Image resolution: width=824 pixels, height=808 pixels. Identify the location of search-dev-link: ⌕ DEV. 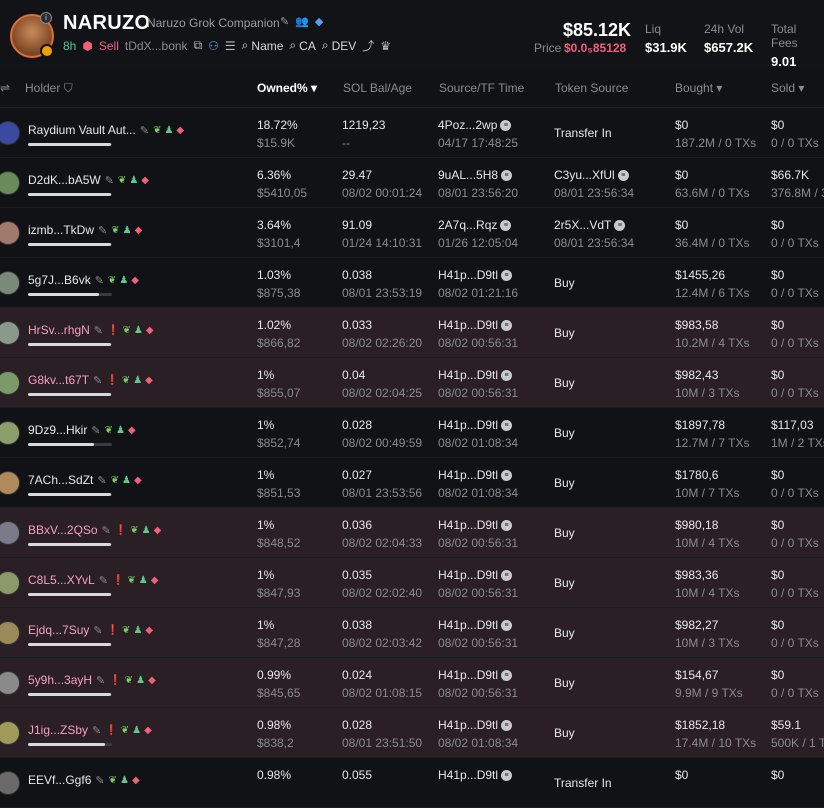
(339, 45).